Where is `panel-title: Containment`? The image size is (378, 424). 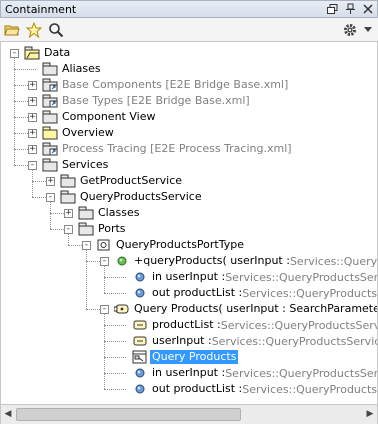
panel-title: Containment is located at coordinates (41, 9).